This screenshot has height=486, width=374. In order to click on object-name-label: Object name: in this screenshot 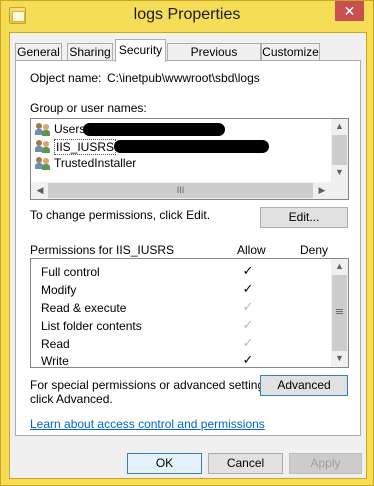, I will do `click(66, 78)`.